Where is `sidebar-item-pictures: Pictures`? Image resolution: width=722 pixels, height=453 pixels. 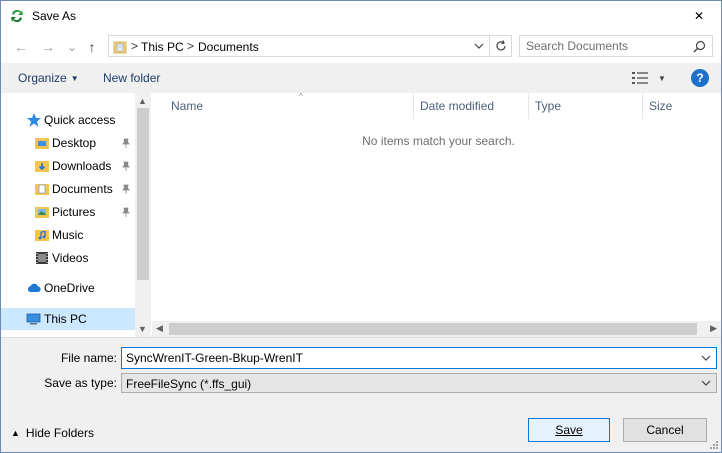 sidebar-item-pictures: Pictures is located at coordinates (68, 212).